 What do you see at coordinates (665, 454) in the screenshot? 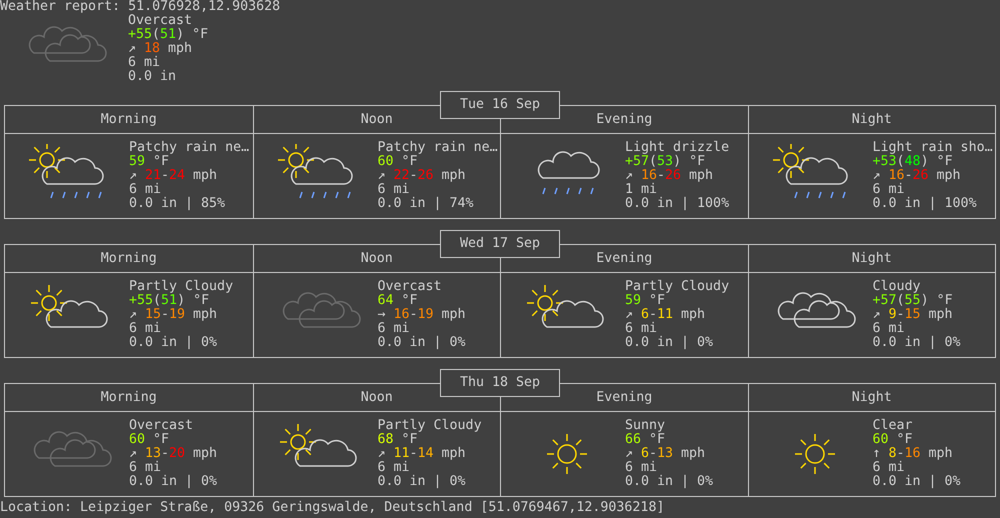
I see `wind: ↗ 6-13 mph` at bounding box center [665, 454].